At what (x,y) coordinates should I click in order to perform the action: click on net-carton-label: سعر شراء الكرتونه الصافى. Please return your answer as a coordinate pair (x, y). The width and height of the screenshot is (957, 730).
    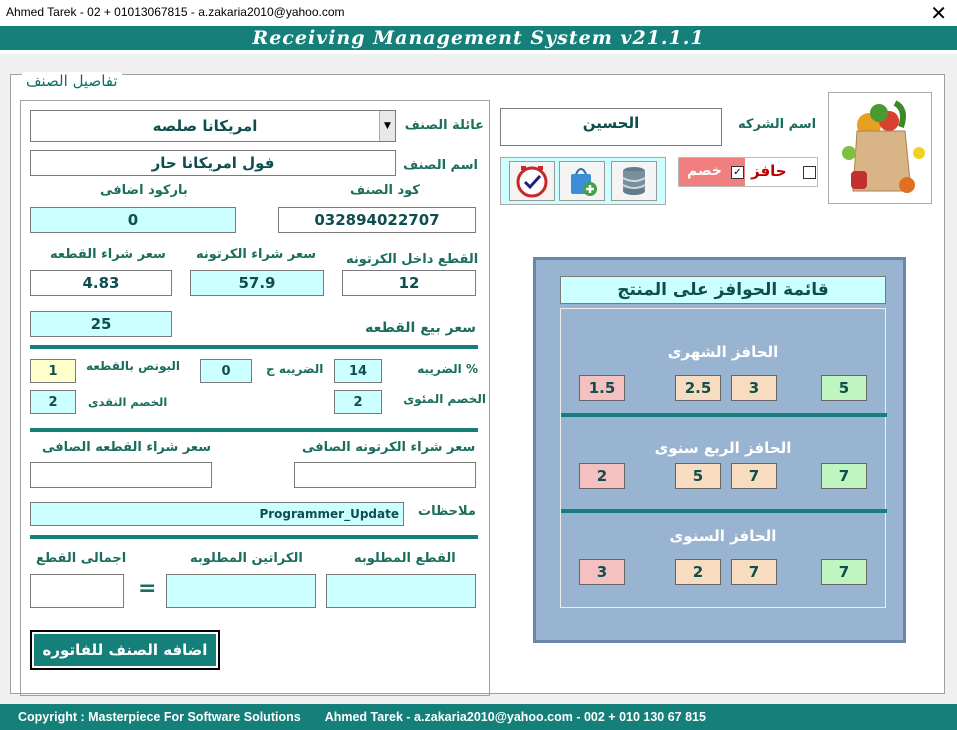
    Looking at the image, I should click on (389, 447).